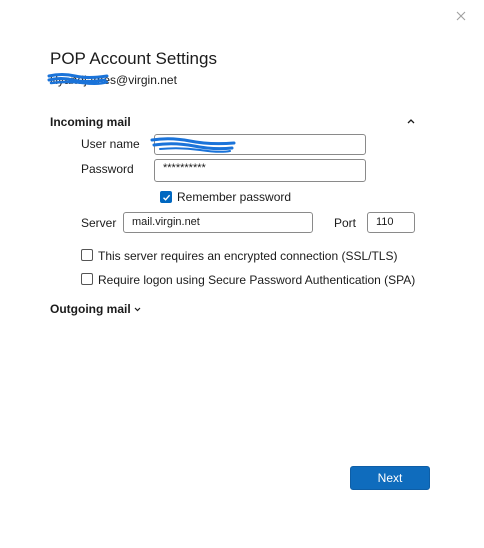 This screenshot has height=548, width=484. I want to click on server-label: Server, so click(99, 223).